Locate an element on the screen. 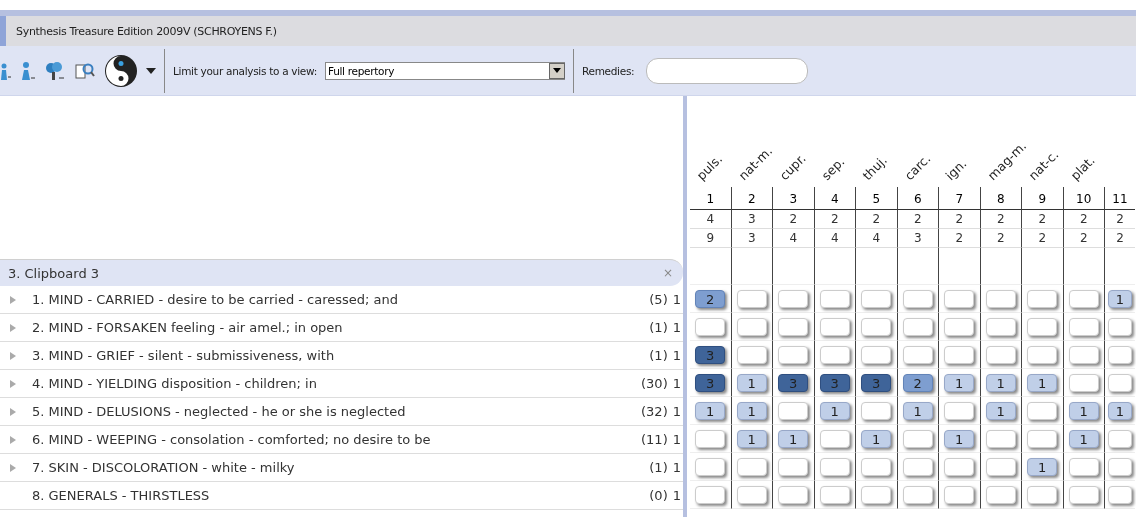 This screenshot has width=1136, height=517. rubric-text: 1. MIND - CARRIED - desire to be carried - caressed; and is located at coordinates (341, 299).